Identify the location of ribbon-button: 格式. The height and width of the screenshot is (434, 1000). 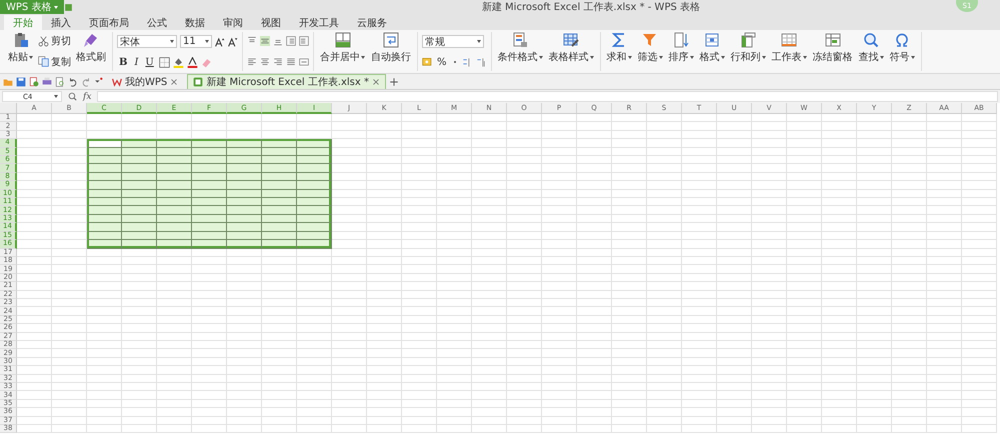
(712, 51).